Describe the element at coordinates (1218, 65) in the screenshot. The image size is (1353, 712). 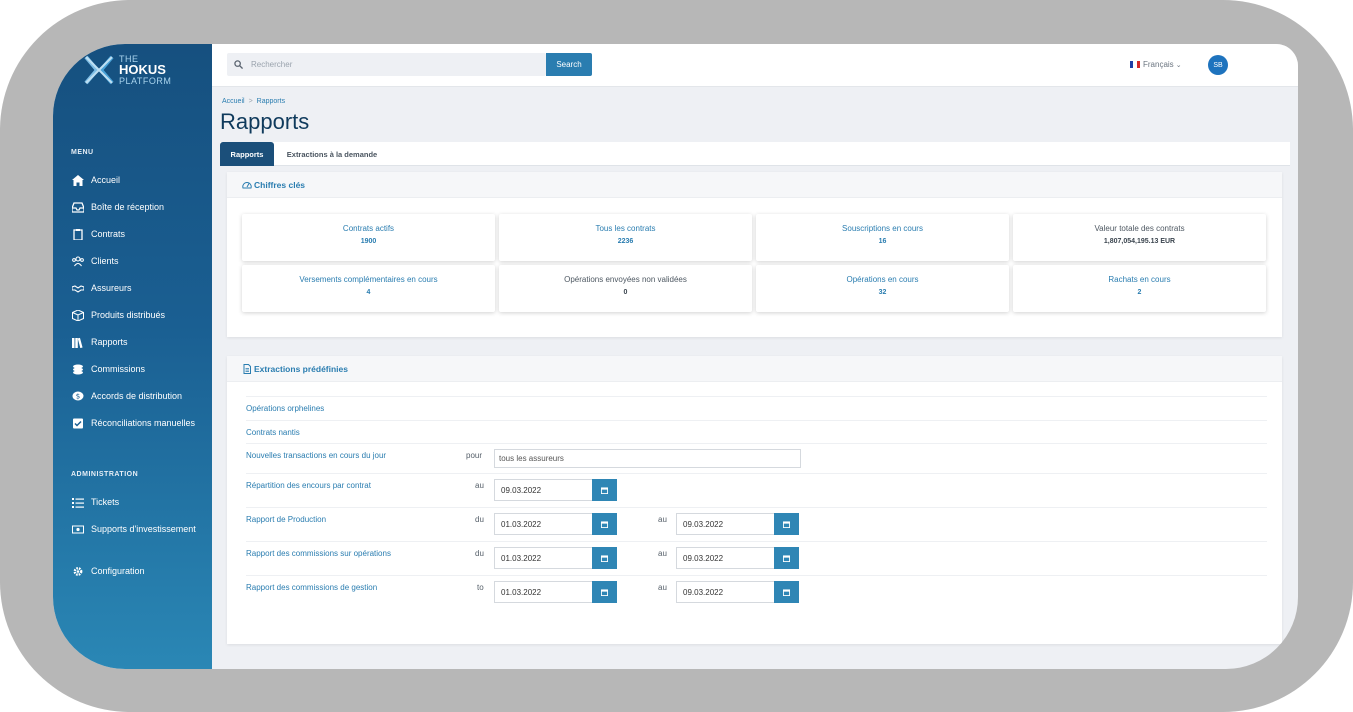
I see `user-avatar: SB` at that location.